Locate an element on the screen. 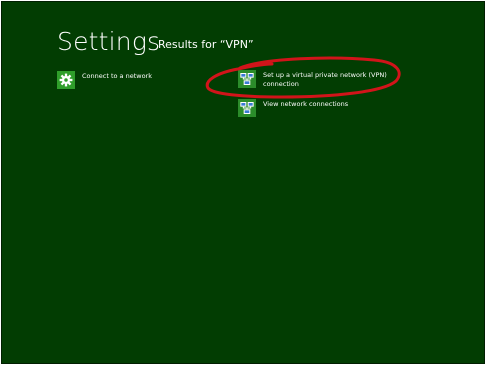 The height and width of the screenshot is (367, 488). result-connect-to-network: Connect to a network is located at coordinates (144, 80).